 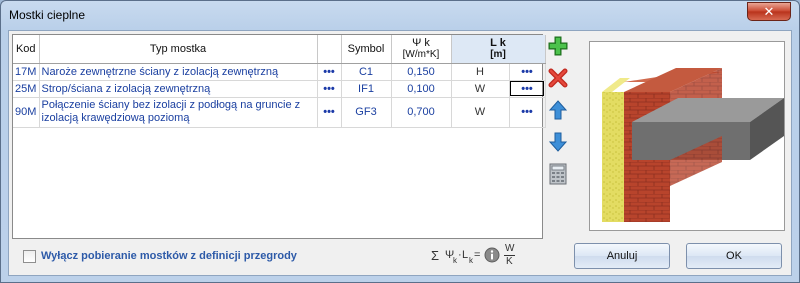 I want to click on cell-kod: 90M, so click(x=26, y=112).